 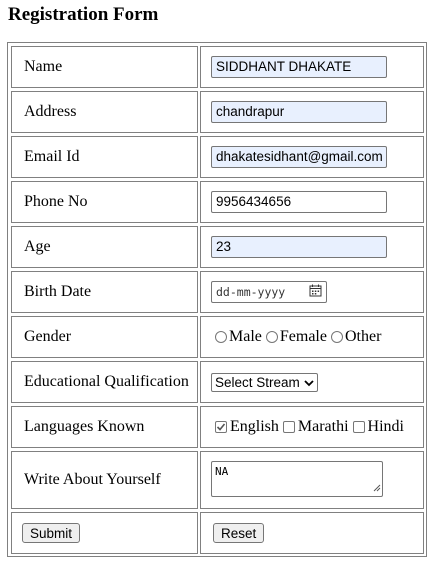 I want to click on gender-option-male: Male, so click(x=238, y=337).